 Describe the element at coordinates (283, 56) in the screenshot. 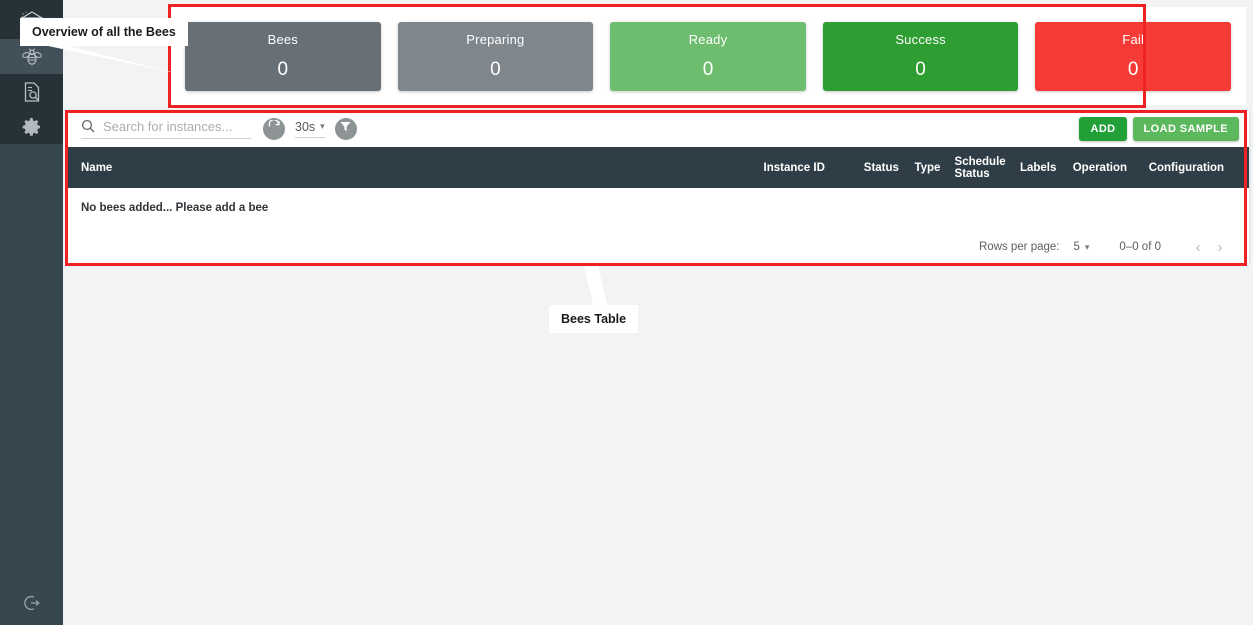

I see `stat-card-bees: Bees 0` at that location.